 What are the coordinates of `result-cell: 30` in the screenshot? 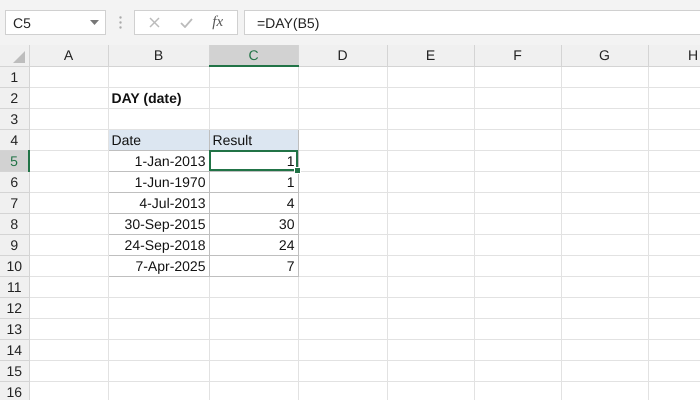 It's located at (253, 223).